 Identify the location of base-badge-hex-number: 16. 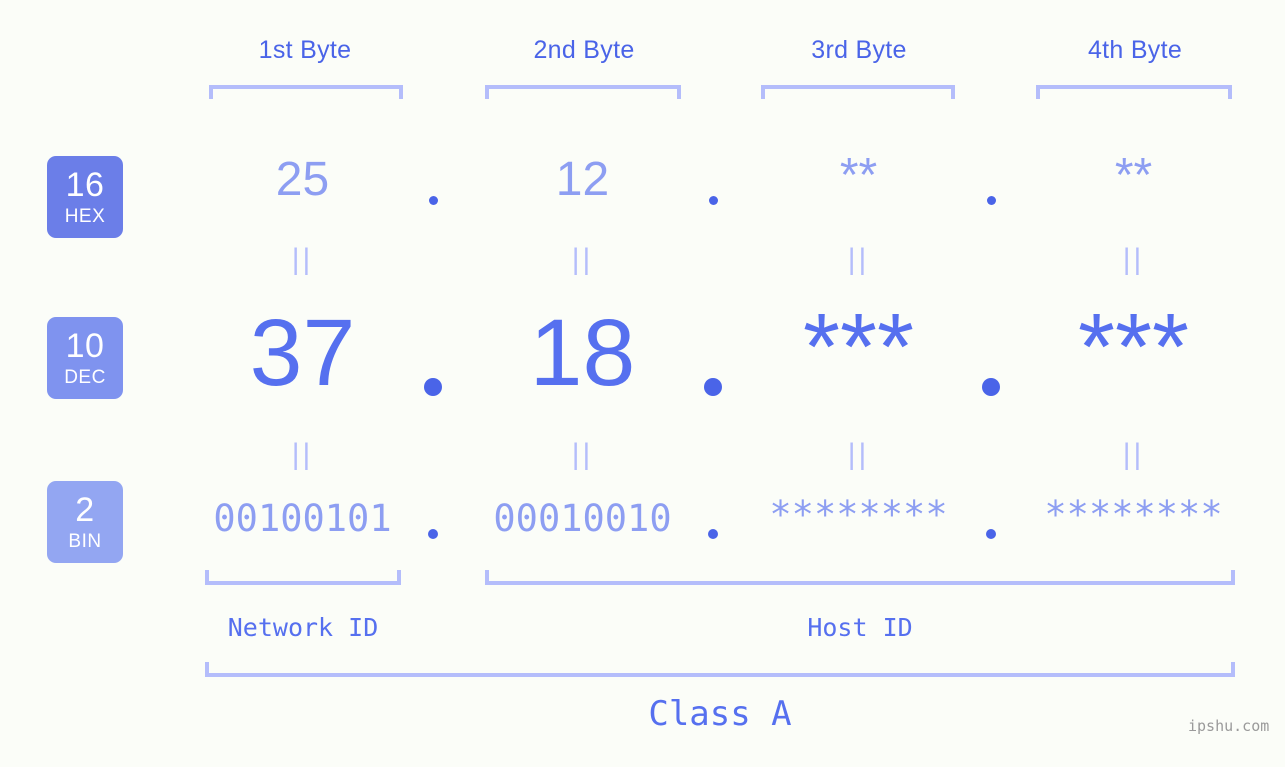
(85, 185).